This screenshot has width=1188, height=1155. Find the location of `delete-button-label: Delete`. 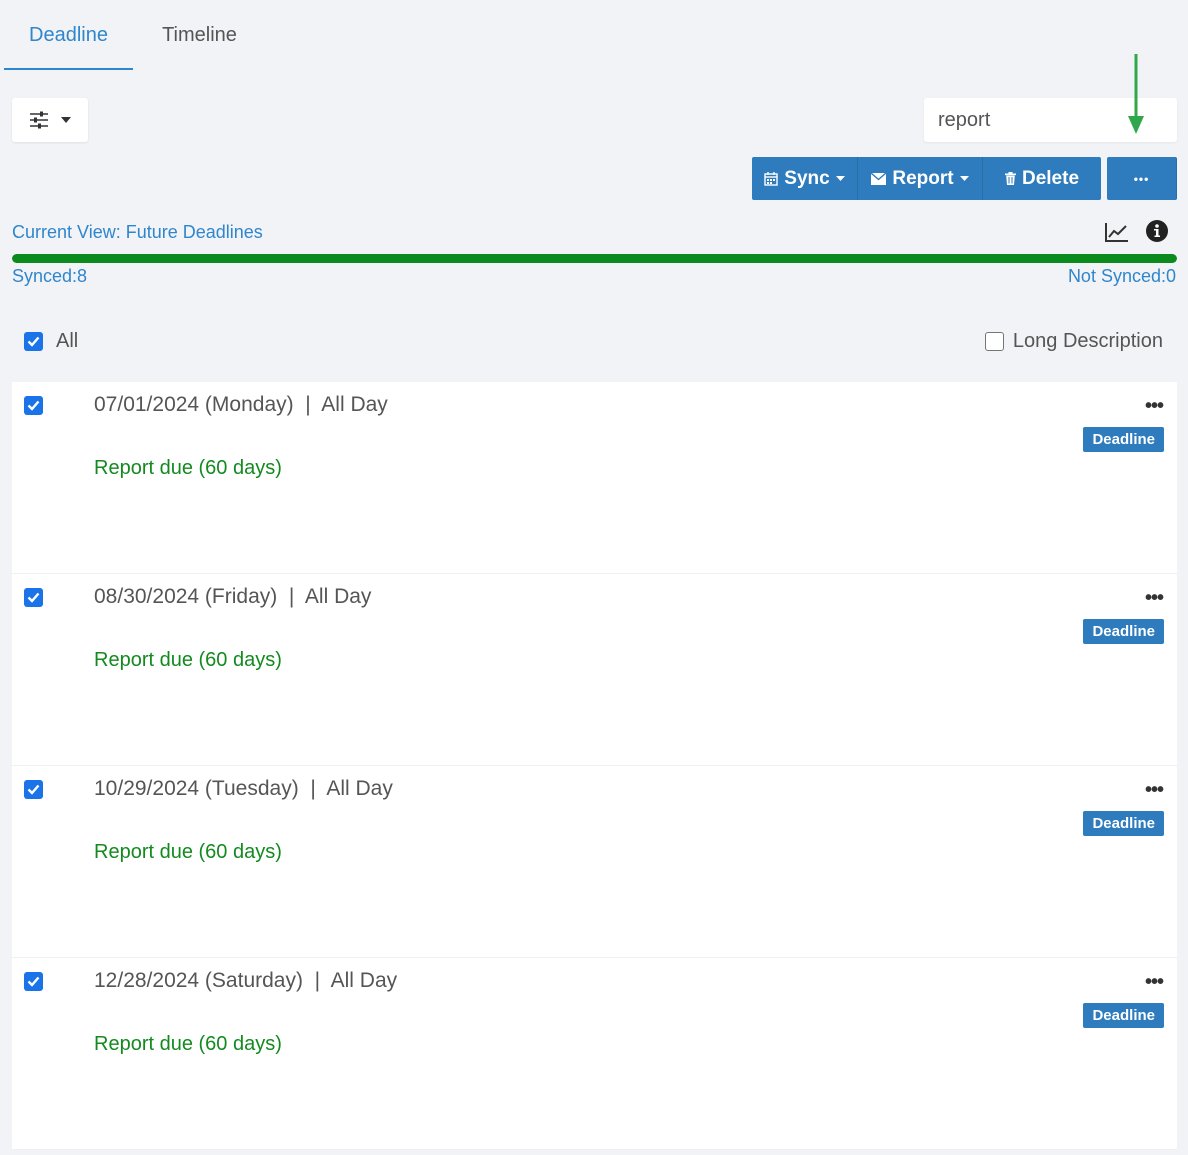

delete-button-label: Delete is located at coordinates (1050, 178).